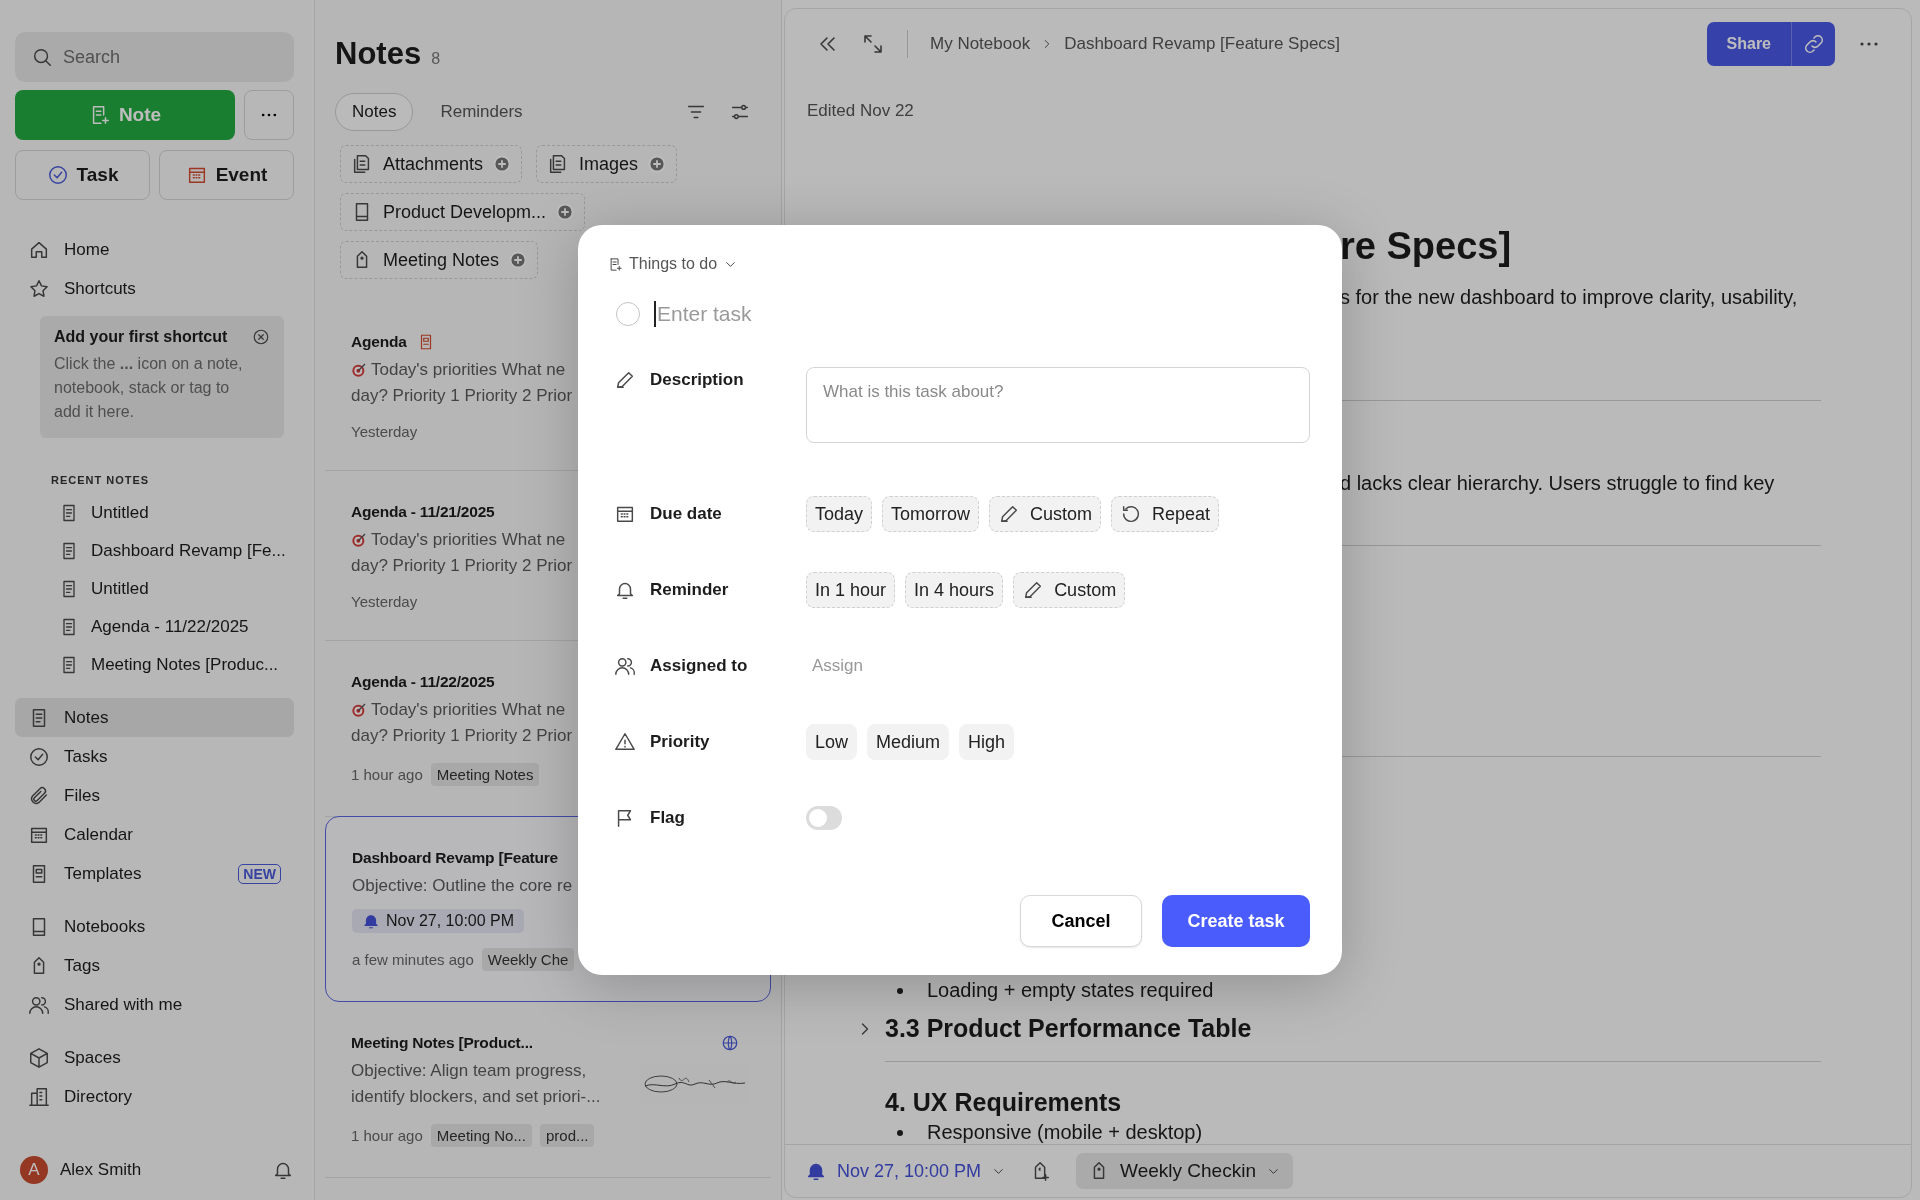  I want to click on list-item: Responsive (mobile + desktop), so click(1065, 1132).